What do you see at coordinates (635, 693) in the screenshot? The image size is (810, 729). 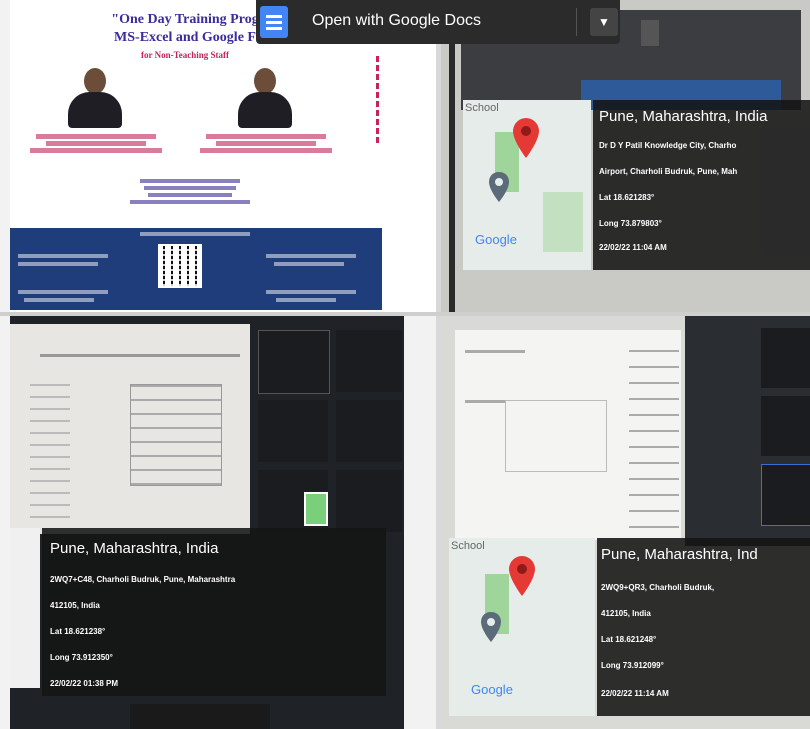 I see `geotag-timestamp: 22/02/22 11:14 AM` at bounding box center [635, 693].